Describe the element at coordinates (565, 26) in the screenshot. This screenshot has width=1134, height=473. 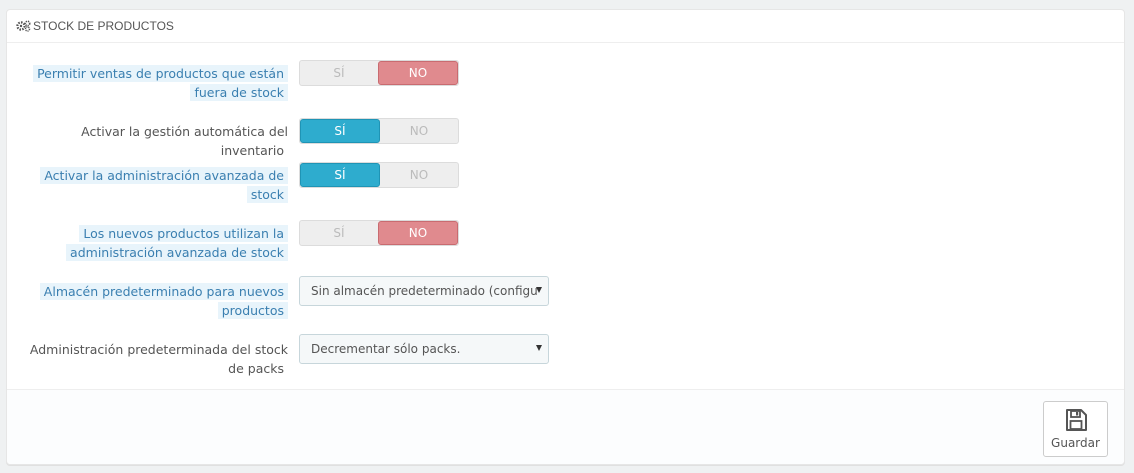
I see `panel-heading: Stock de productos` at that location.